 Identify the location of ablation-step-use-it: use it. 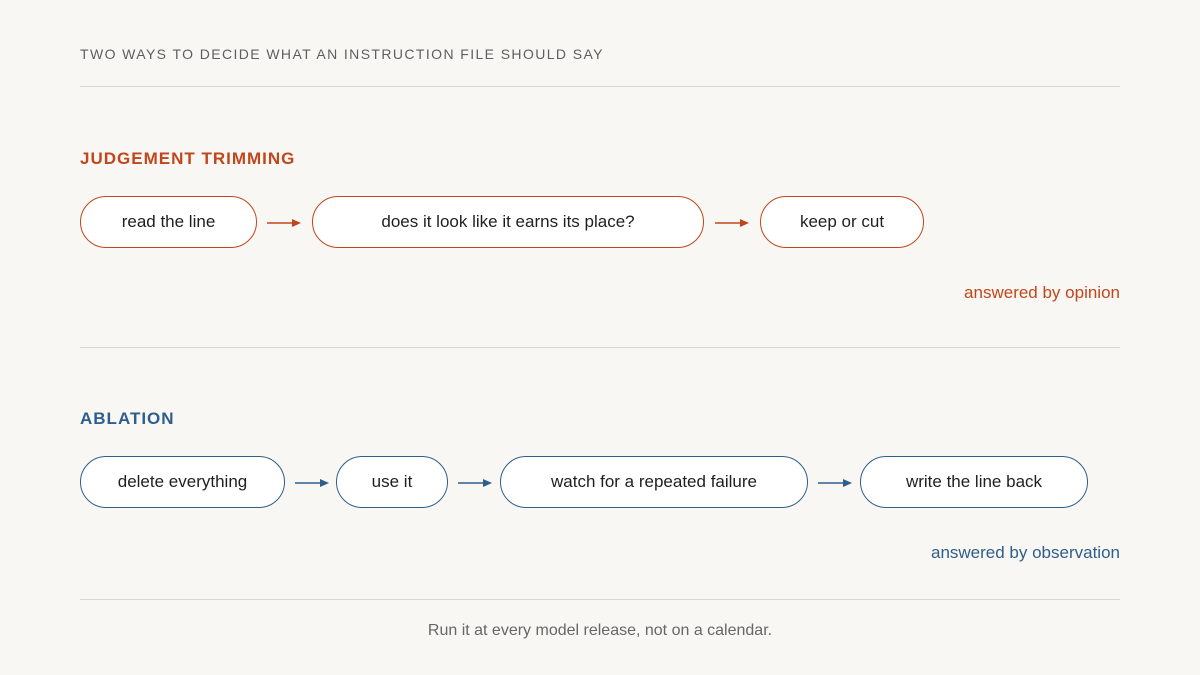
(392, 482).